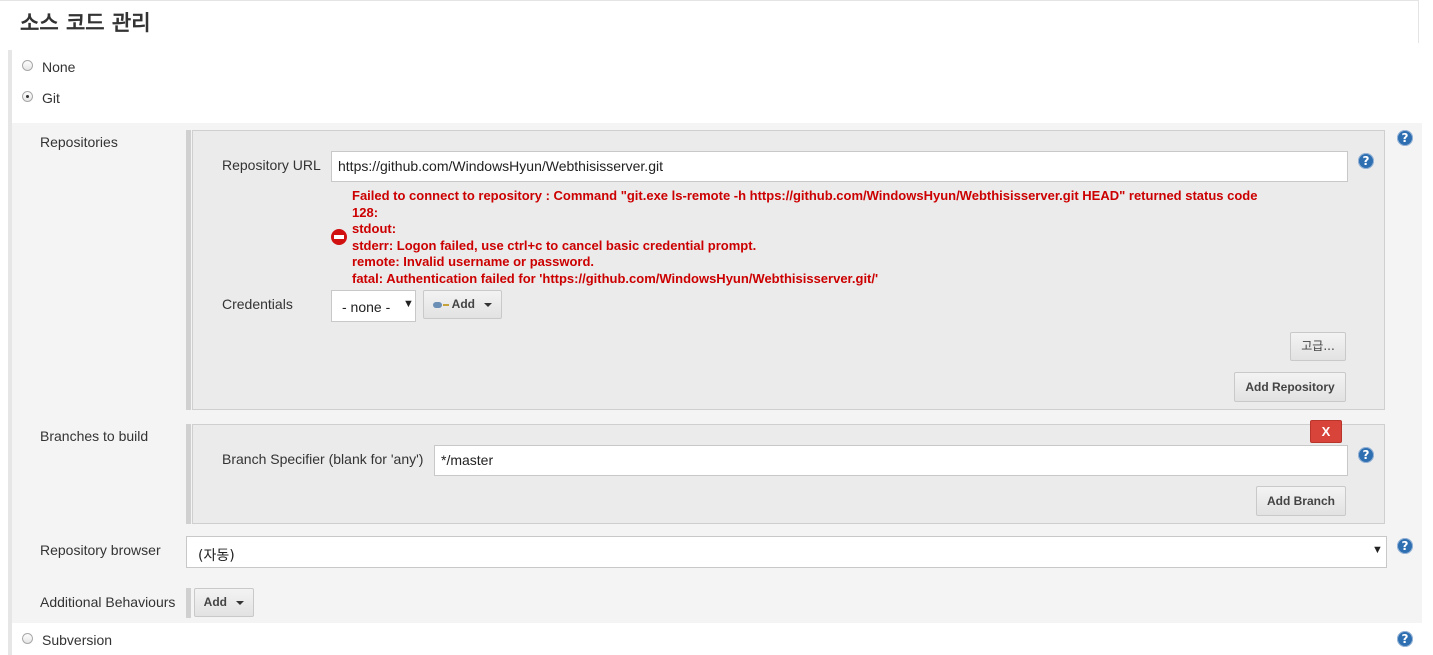  What do you see at coordinates (215, 602) in the screenshot?
I see `additional-add-label: Add` at bounding box center [215, 602].